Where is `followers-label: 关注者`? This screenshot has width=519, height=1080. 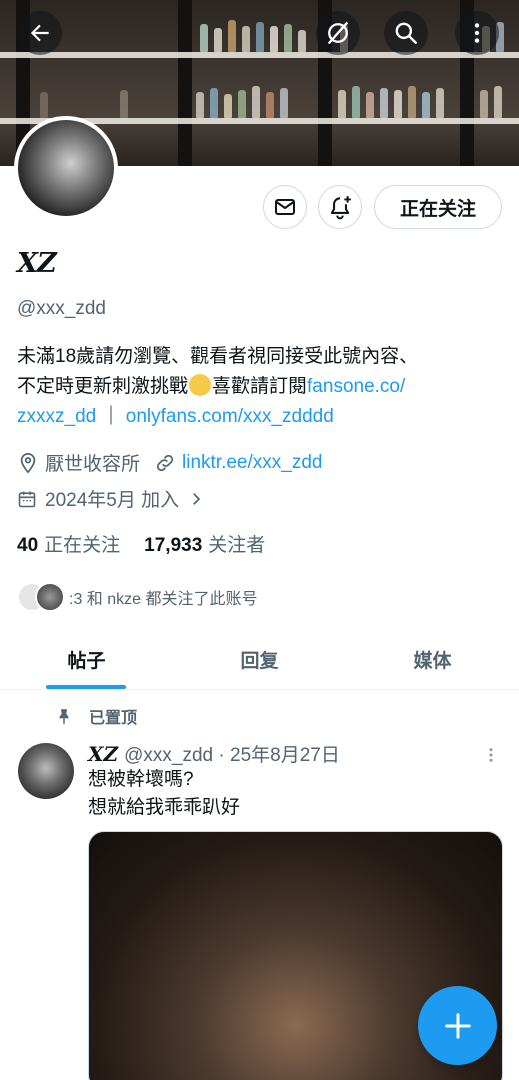 followers-label: 关注者 is located at coordinates (237, 545).